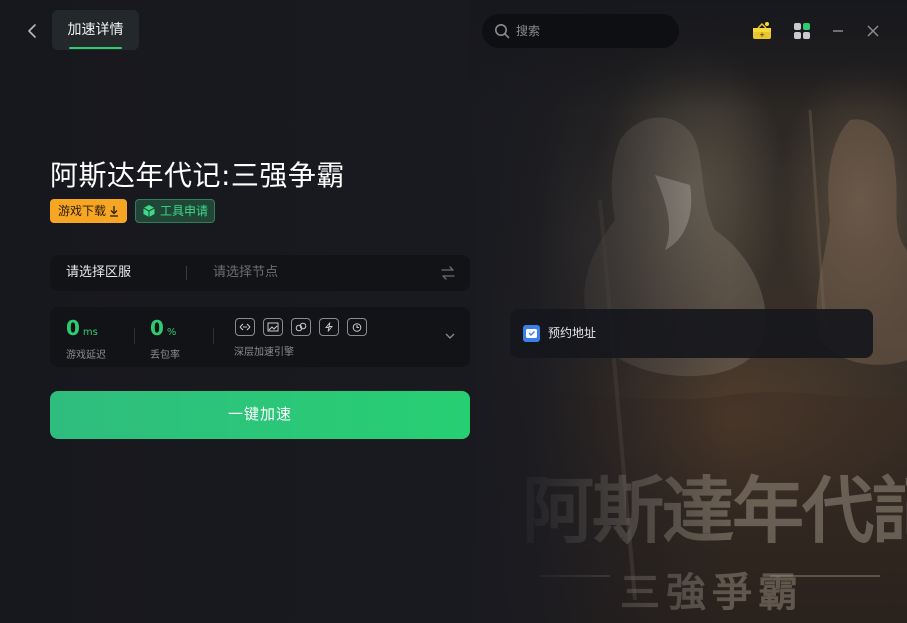 The height and width of the screenshot is (623, 907). What do you see at coordinates (260, 415) in the screenshot?
I see `one-click-accelerate-button: 一键加速` at bounding box center [260, 415].